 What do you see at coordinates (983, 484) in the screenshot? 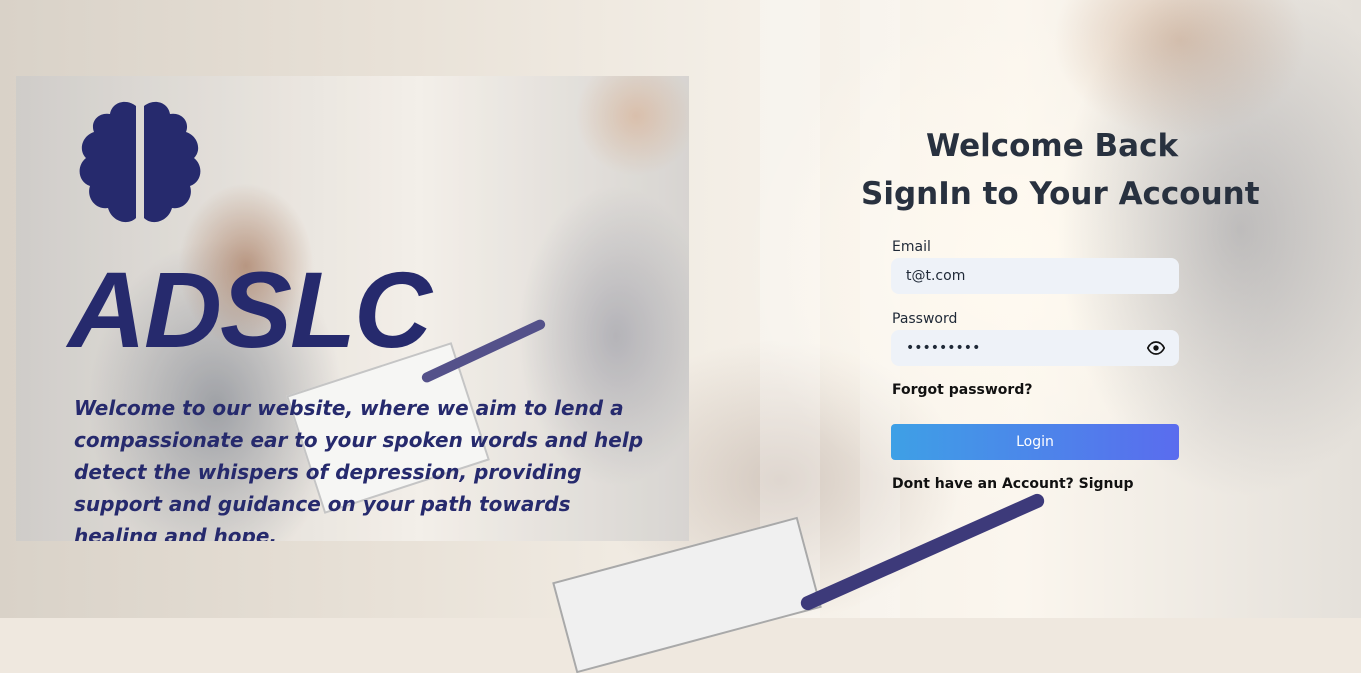
I see `signup-prompt: Dont have an Account?` at bounding box center [983, 484].